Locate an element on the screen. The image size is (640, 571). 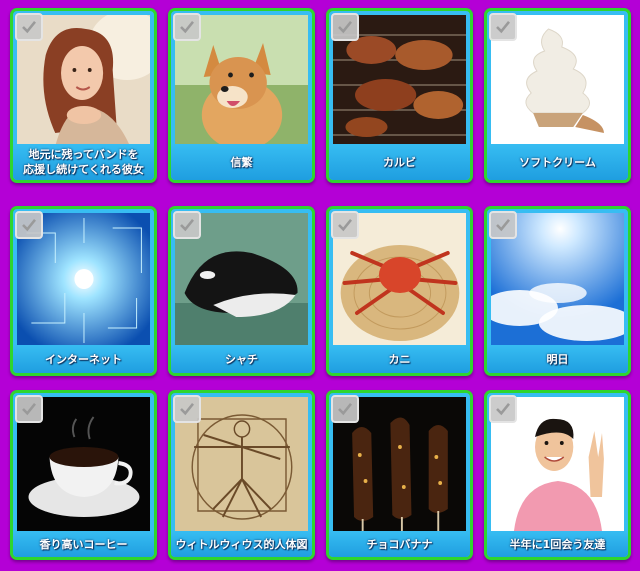
card-label-text: チョコバナナ is located at coordinates (399, 544).